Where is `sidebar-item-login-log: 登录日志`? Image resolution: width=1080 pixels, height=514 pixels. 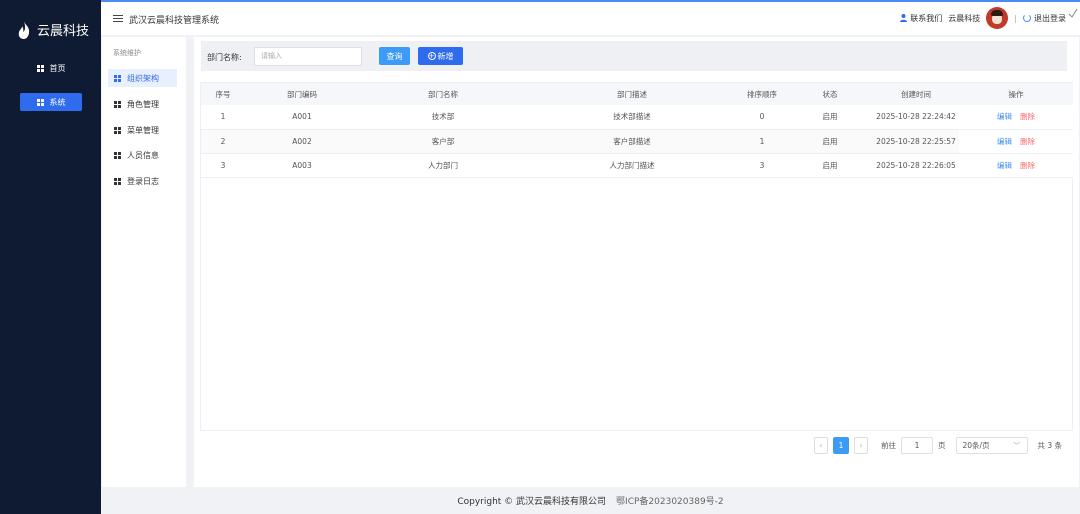 sidebar-item-login-log: 登录日志 is located at coordinates (142, 181).